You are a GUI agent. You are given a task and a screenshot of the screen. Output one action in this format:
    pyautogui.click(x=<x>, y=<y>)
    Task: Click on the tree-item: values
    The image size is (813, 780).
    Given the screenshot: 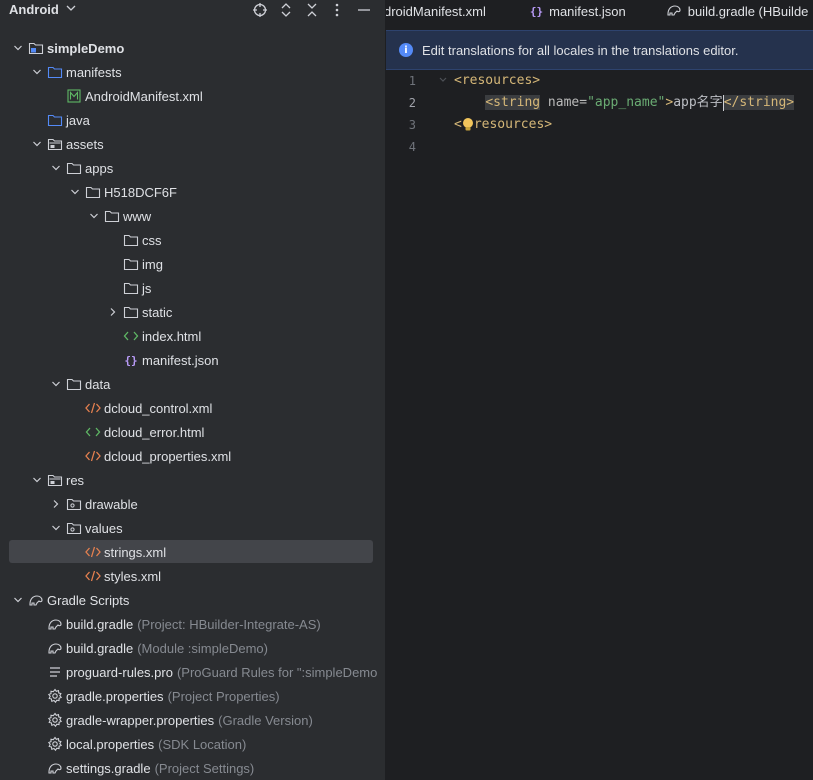 What is the action you would take?
    pyautogui.click(x=192, y=528)
    